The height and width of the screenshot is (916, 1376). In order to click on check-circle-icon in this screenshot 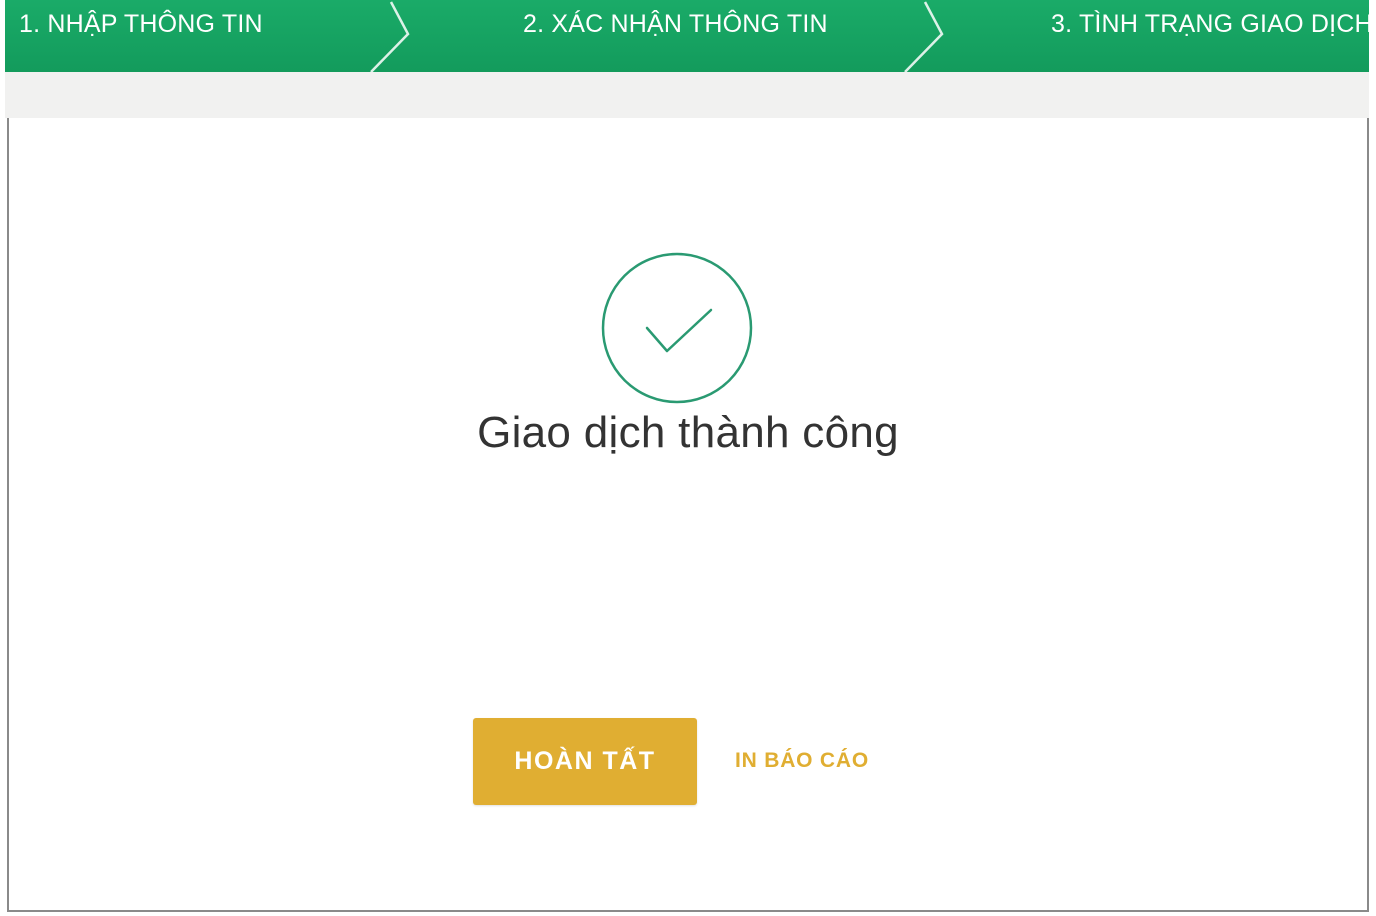, I will do `click(677, 328)`.